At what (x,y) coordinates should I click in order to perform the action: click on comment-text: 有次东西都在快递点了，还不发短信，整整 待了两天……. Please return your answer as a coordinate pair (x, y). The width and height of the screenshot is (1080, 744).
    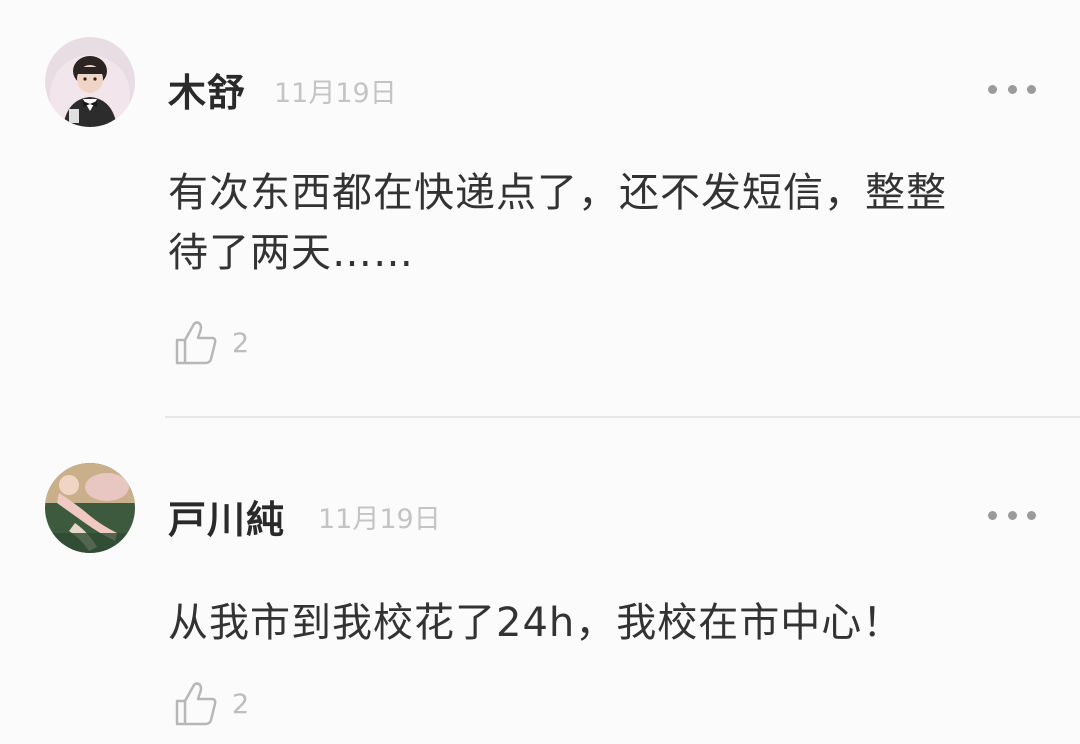
    Looking at the image, I should click on (557, 223).